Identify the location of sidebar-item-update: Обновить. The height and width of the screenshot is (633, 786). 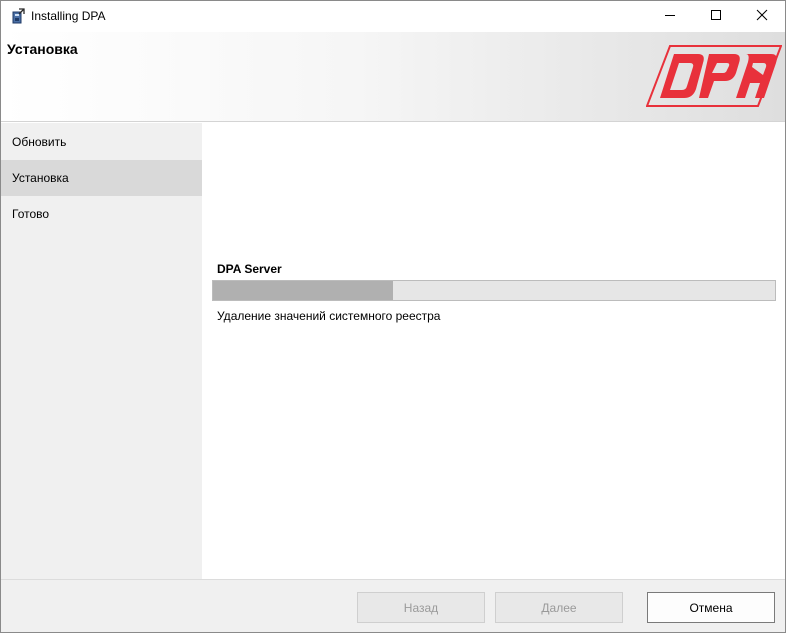
(101, 142).